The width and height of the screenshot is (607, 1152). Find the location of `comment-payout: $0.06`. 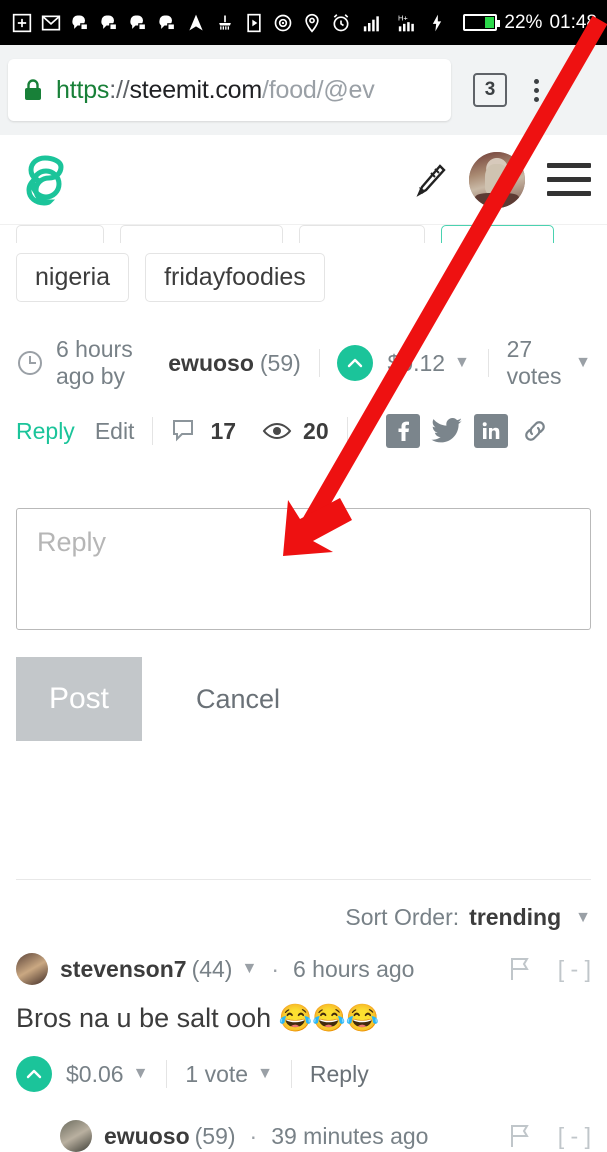

comment-payout: $0.06 is located at coordinates (95, 1074).